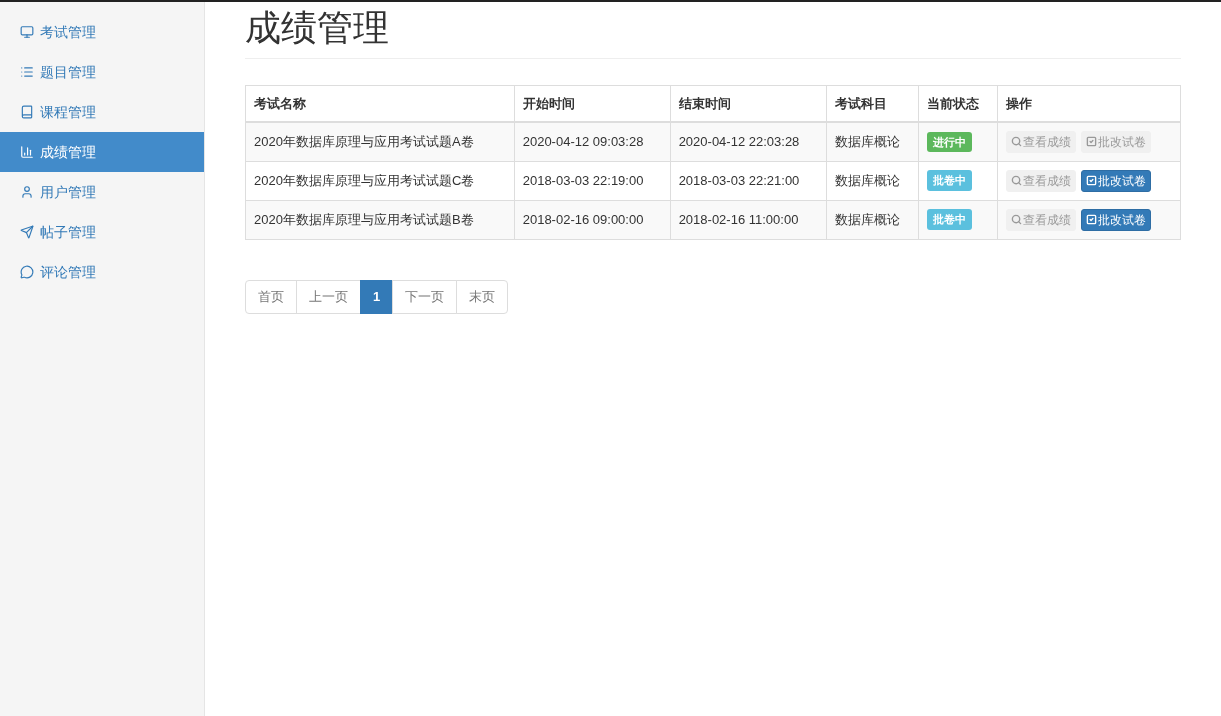  Describe the element at coordinates (27, 232) in the screenshot. I see `paper-plane-icon` at that location.